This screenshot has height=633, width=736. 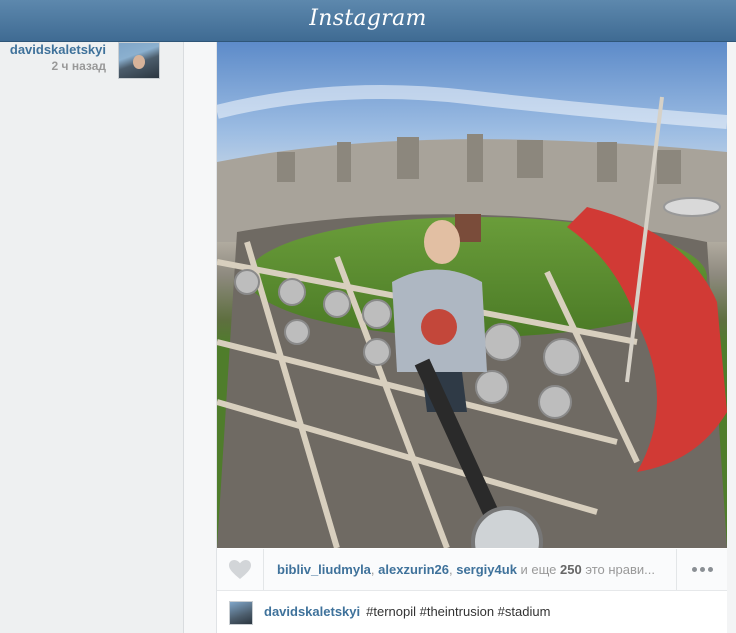 What do you see at coordinates (58, 50) in the screenshot?
I see `author-username: davidskaletskyi` at bounding box center [58, 50].